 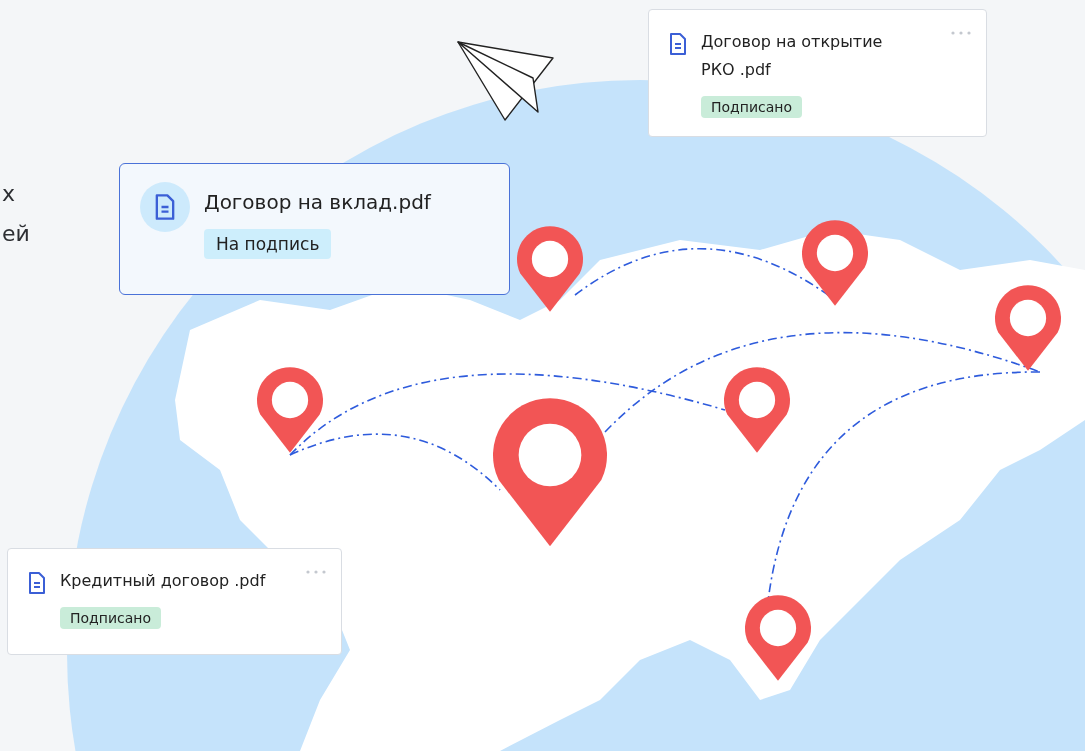 I want to click on file-name: Кредитный договор .pdf, so click(x=163, y=581).